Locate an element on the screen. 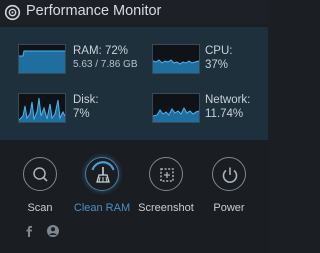  ram-label: RAM: 72% is located at coordinates (100, 51).